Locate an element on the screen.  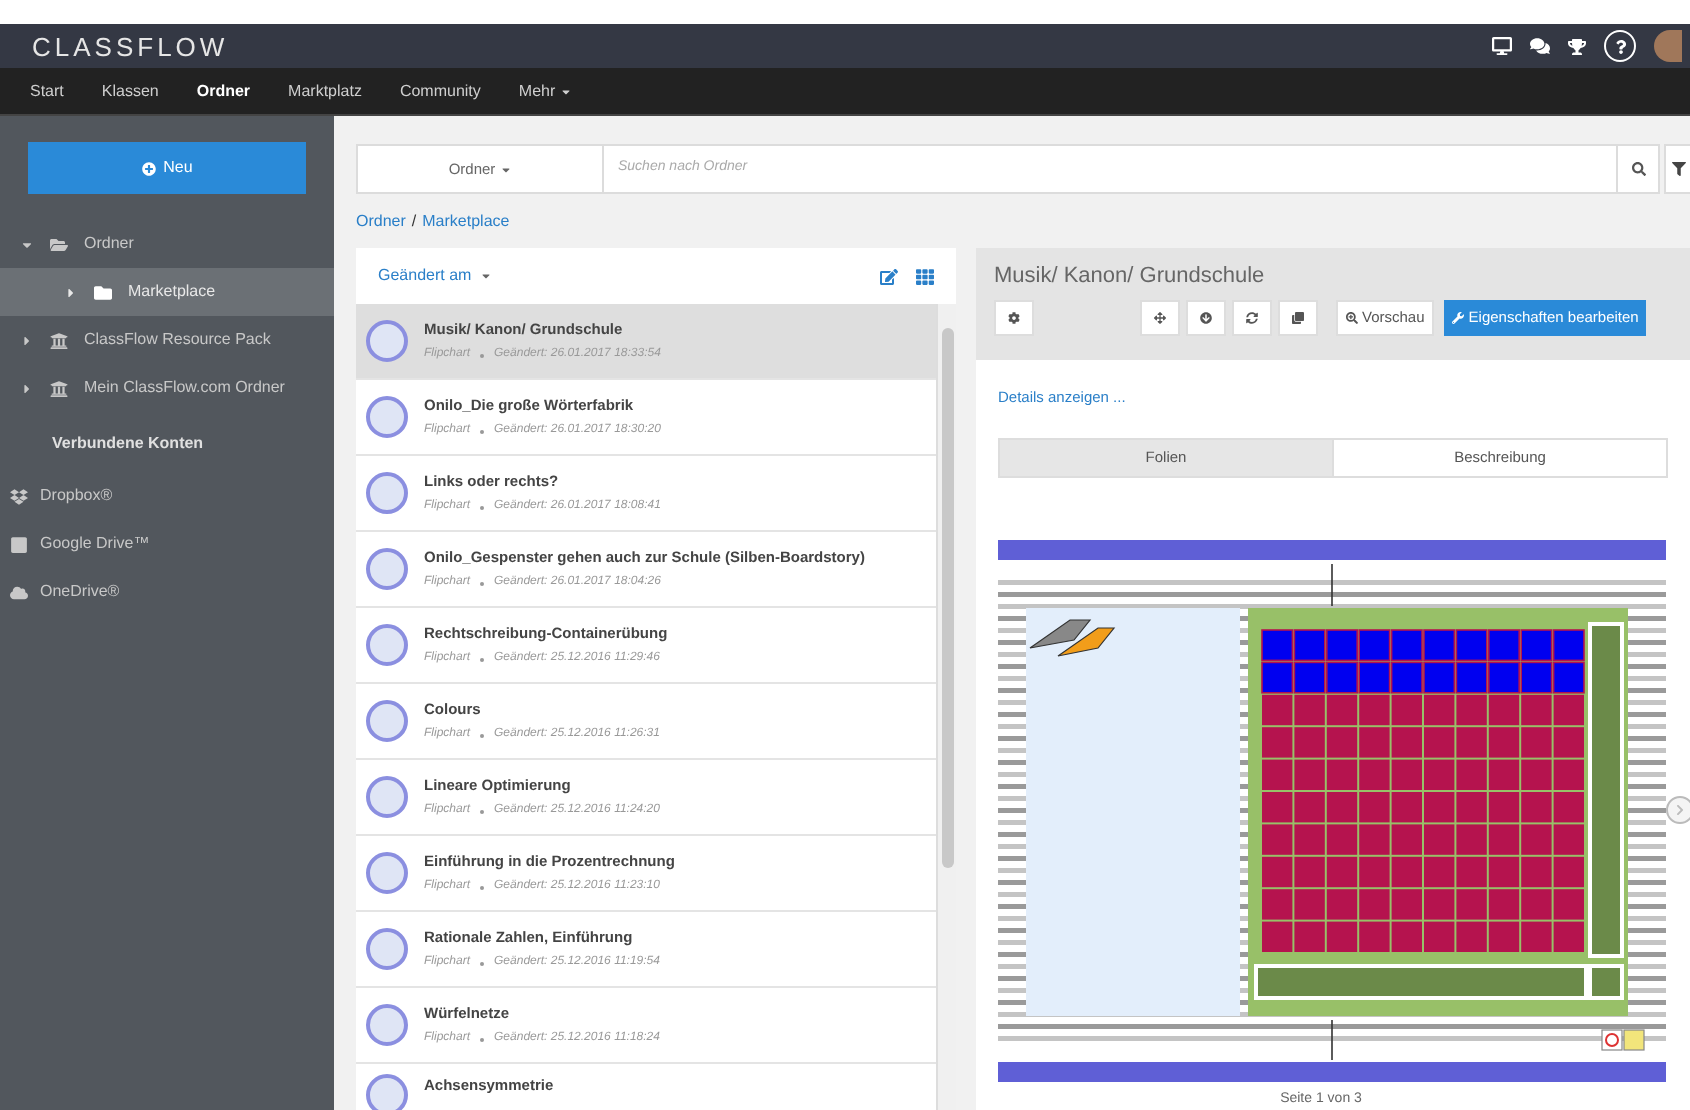
section-heading: Verbundene Konten is located at coordinates (128, 444).